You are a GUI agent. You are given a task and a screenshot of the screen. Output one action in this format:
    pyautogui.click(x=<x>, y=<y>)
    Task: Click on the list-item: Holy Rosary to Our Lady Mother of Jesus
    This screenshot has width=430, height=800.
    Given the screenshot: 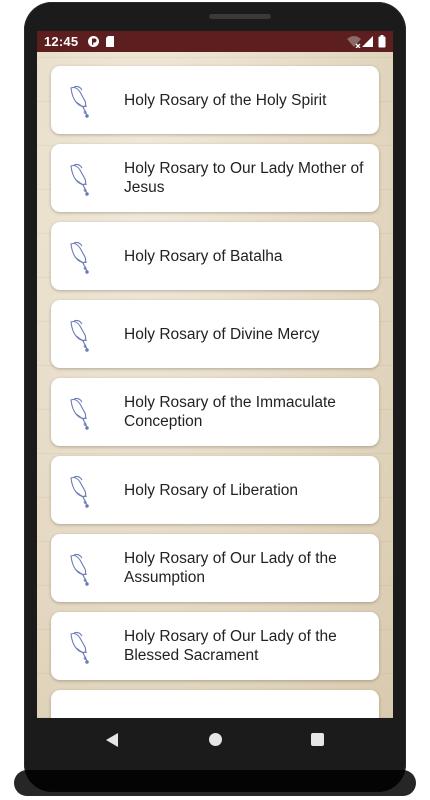 What is the action you would take?
    pyautogui.click(x=215, y=178)
    